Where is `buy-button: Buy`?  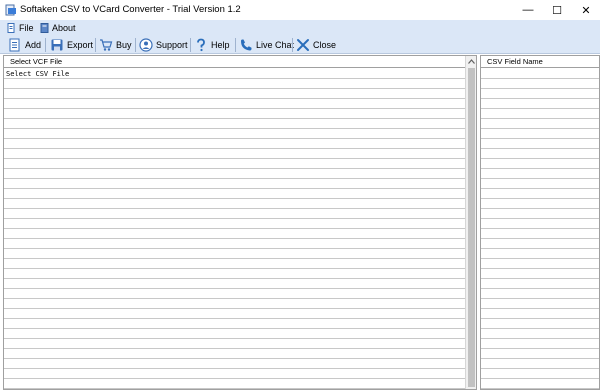
buy-button: Buy is located at coordinates (115, 44).